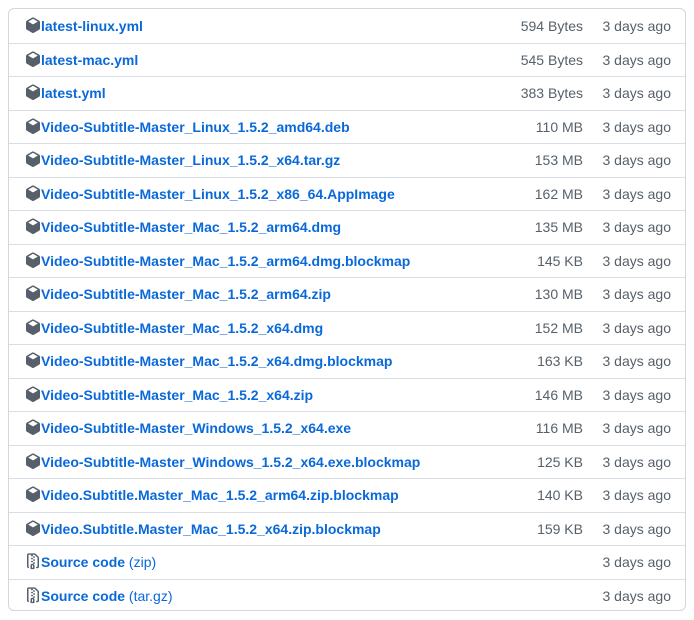 Image resolution: width=694 pixels, height=620 pixels. I want to click on asset-row: latest-mac.yml 545 Bytes 3 days ago, so click(347, 59).